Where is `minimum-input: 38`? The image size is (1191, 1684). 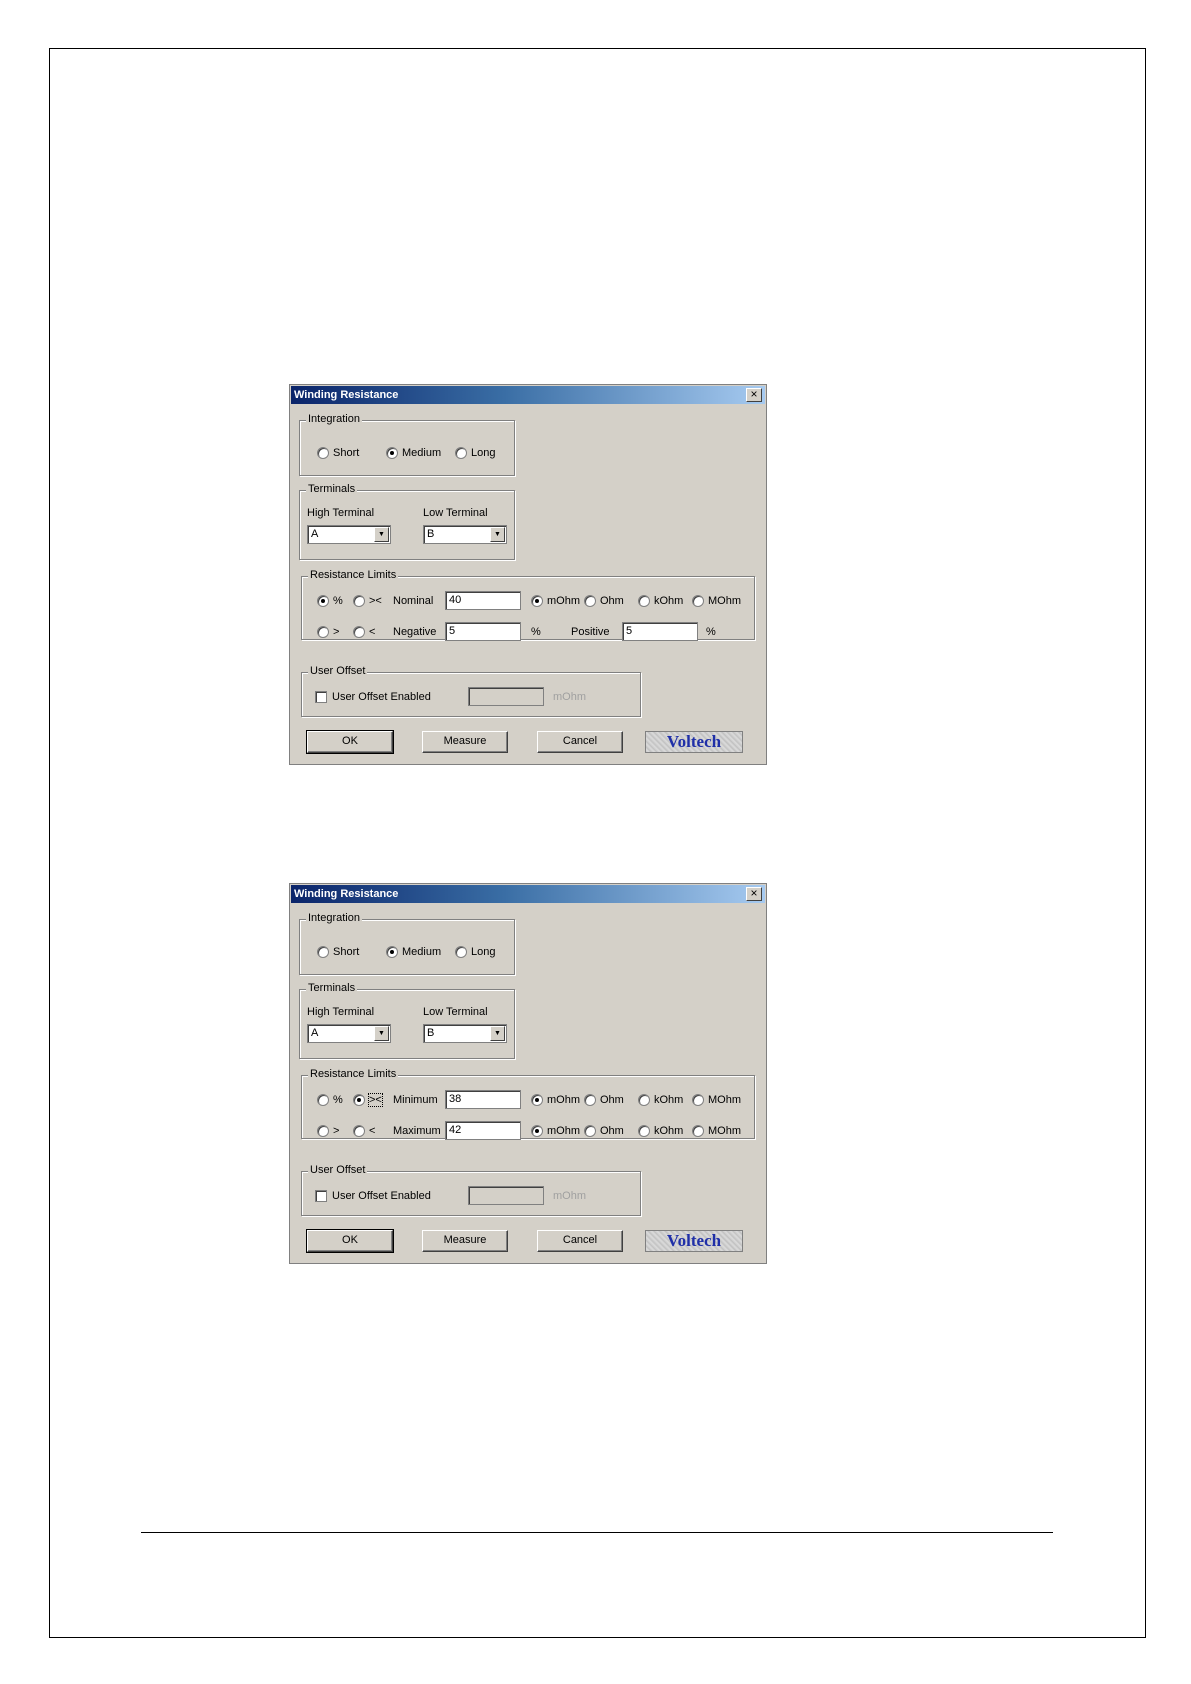 minimum-input: 38 is located at coordinates (483, 1099).